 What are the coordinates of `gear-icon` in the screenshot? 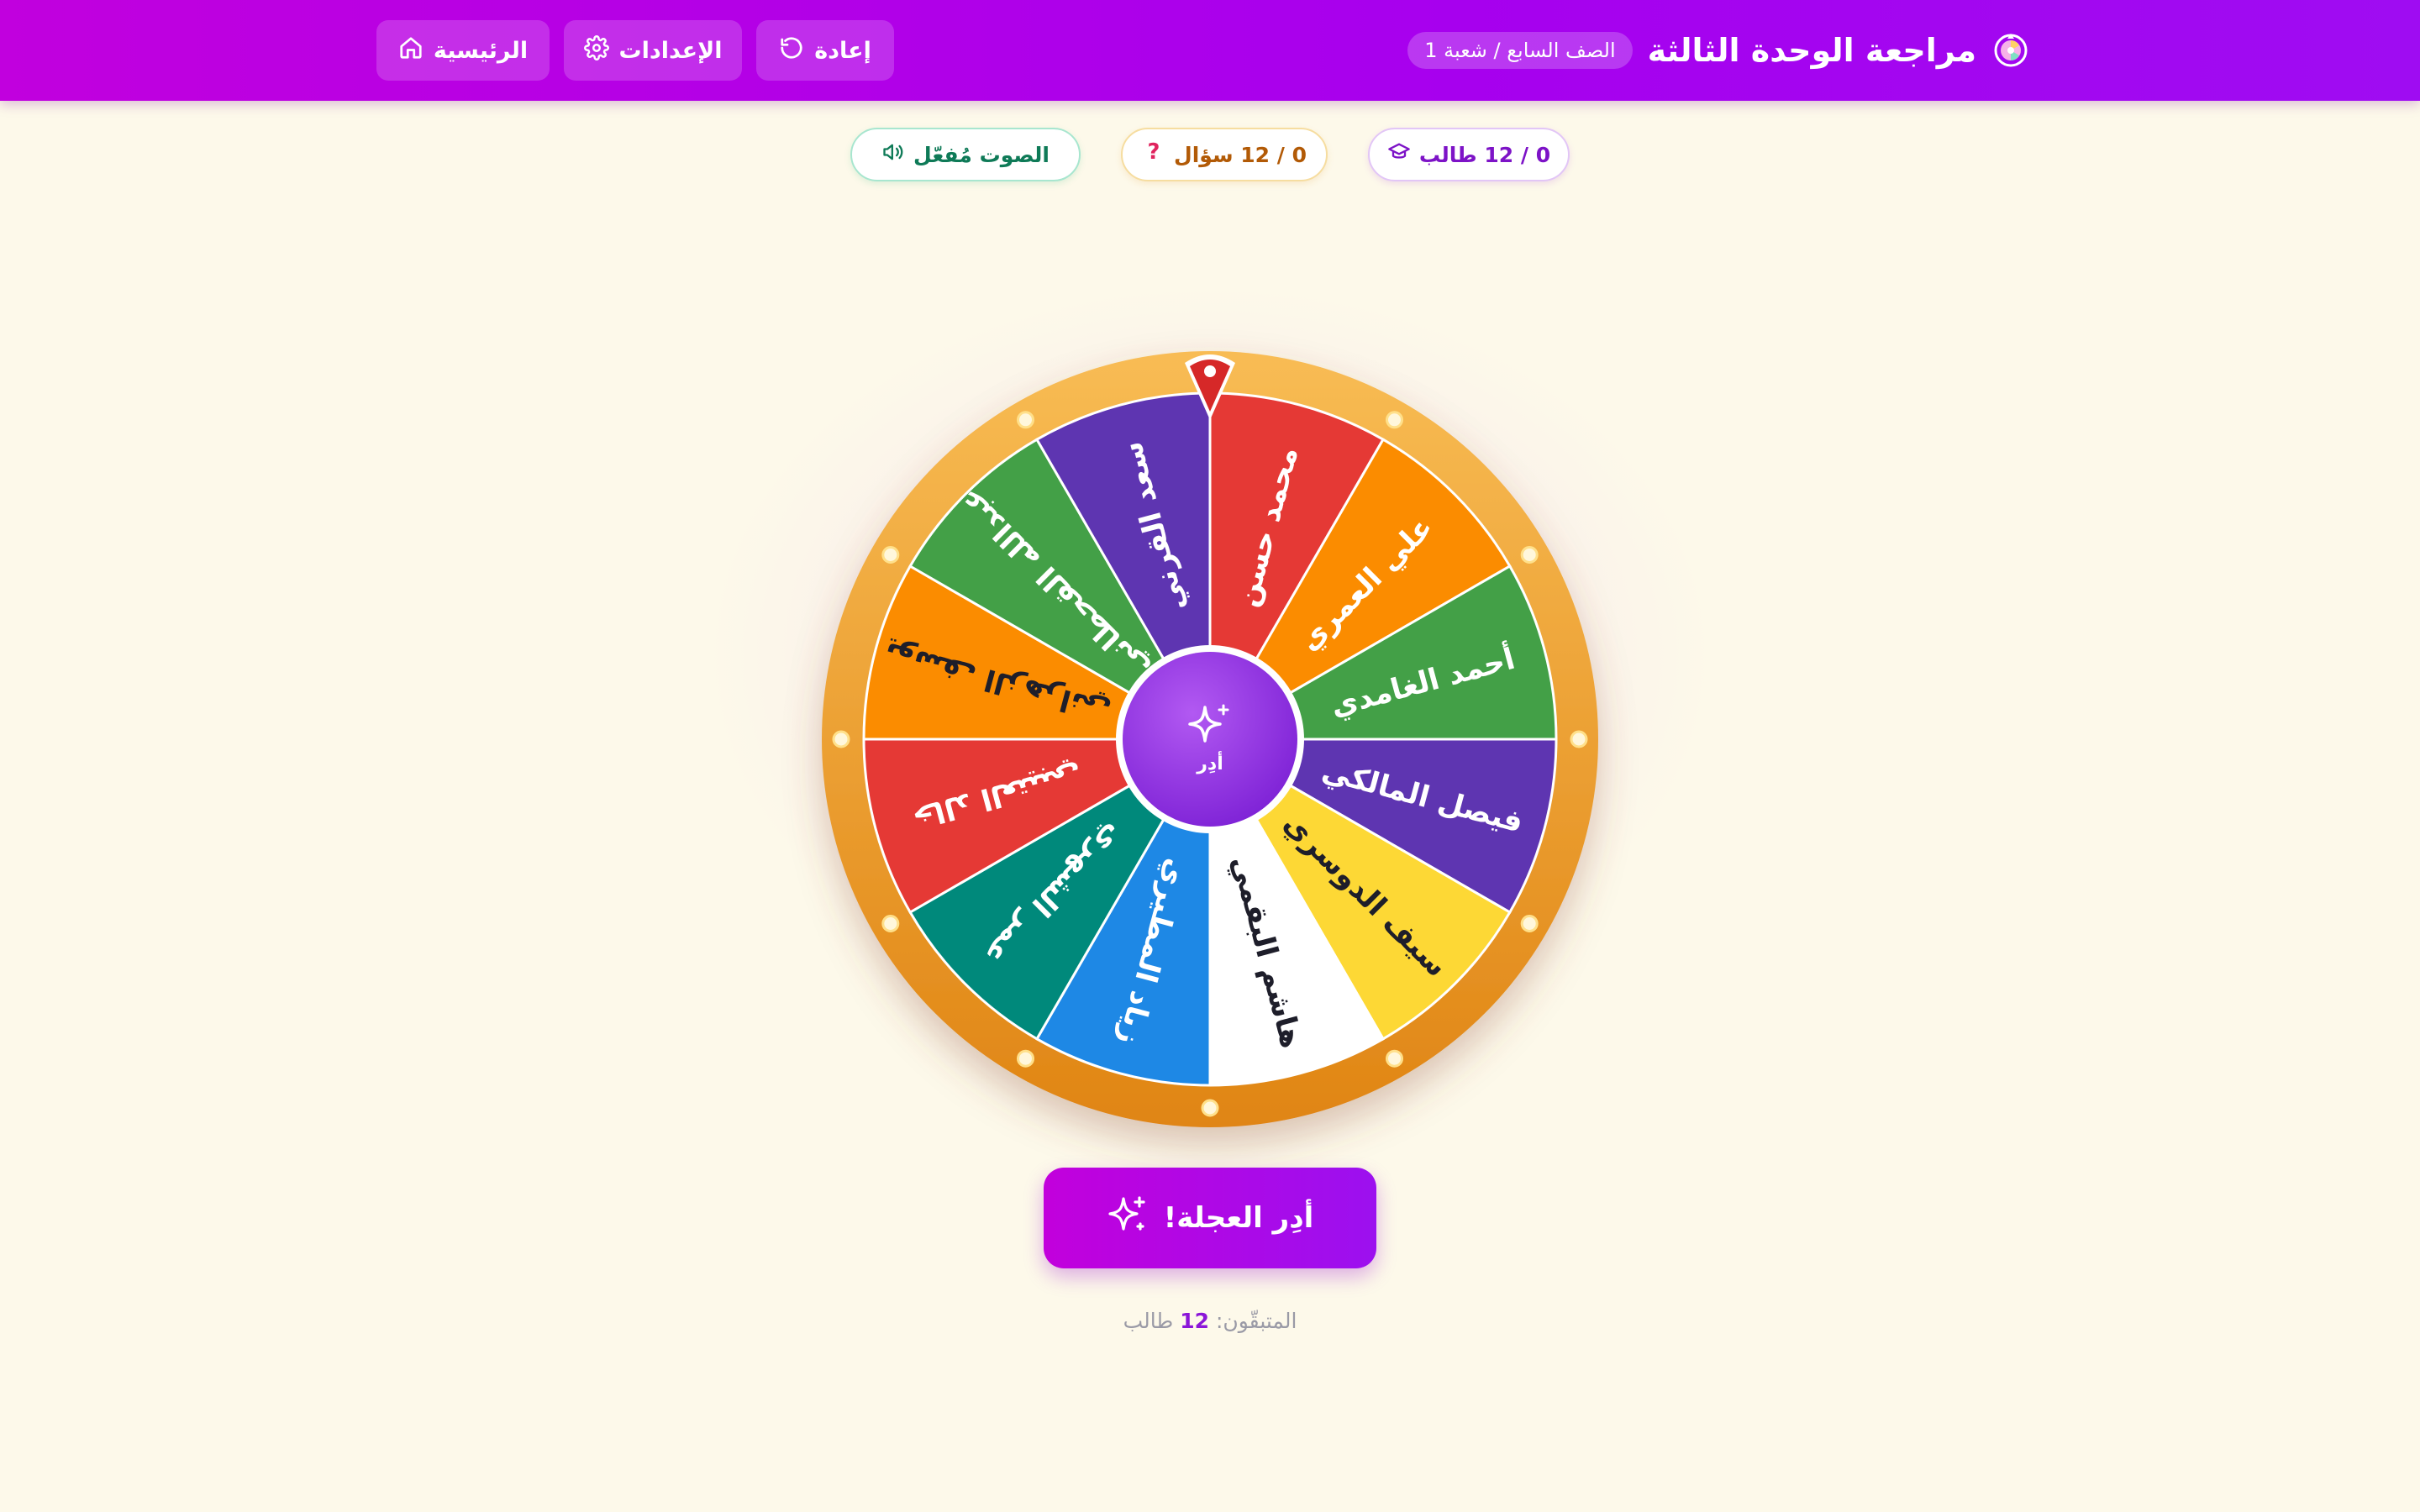 It's located at (596, 50).